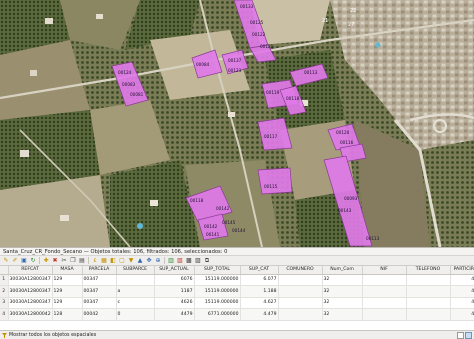 This screenshot has width=474, height=339. Describe the element at coordinates (135, 303) in the screenshot. I see `table-cell: c` at that location.